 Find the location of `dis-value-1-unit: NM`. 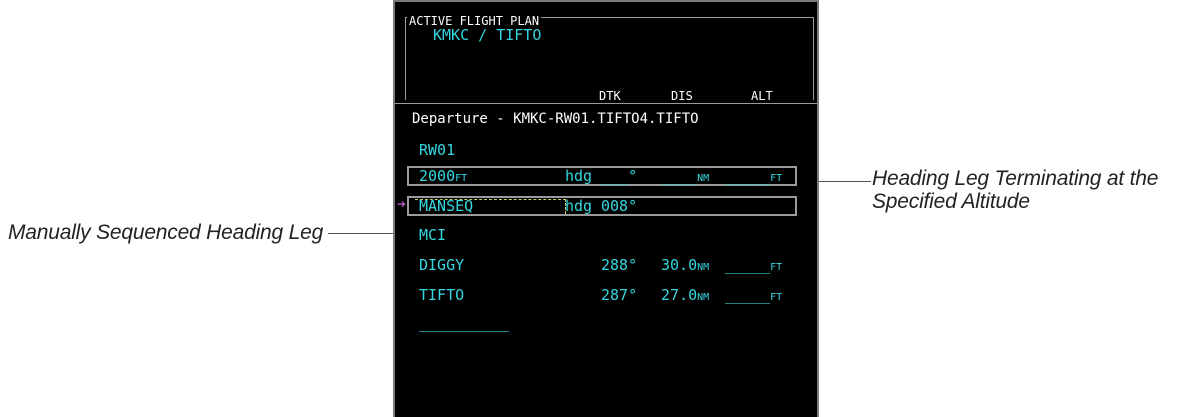

dis-value-1-unit: NM is located at coordinates (703, 178).